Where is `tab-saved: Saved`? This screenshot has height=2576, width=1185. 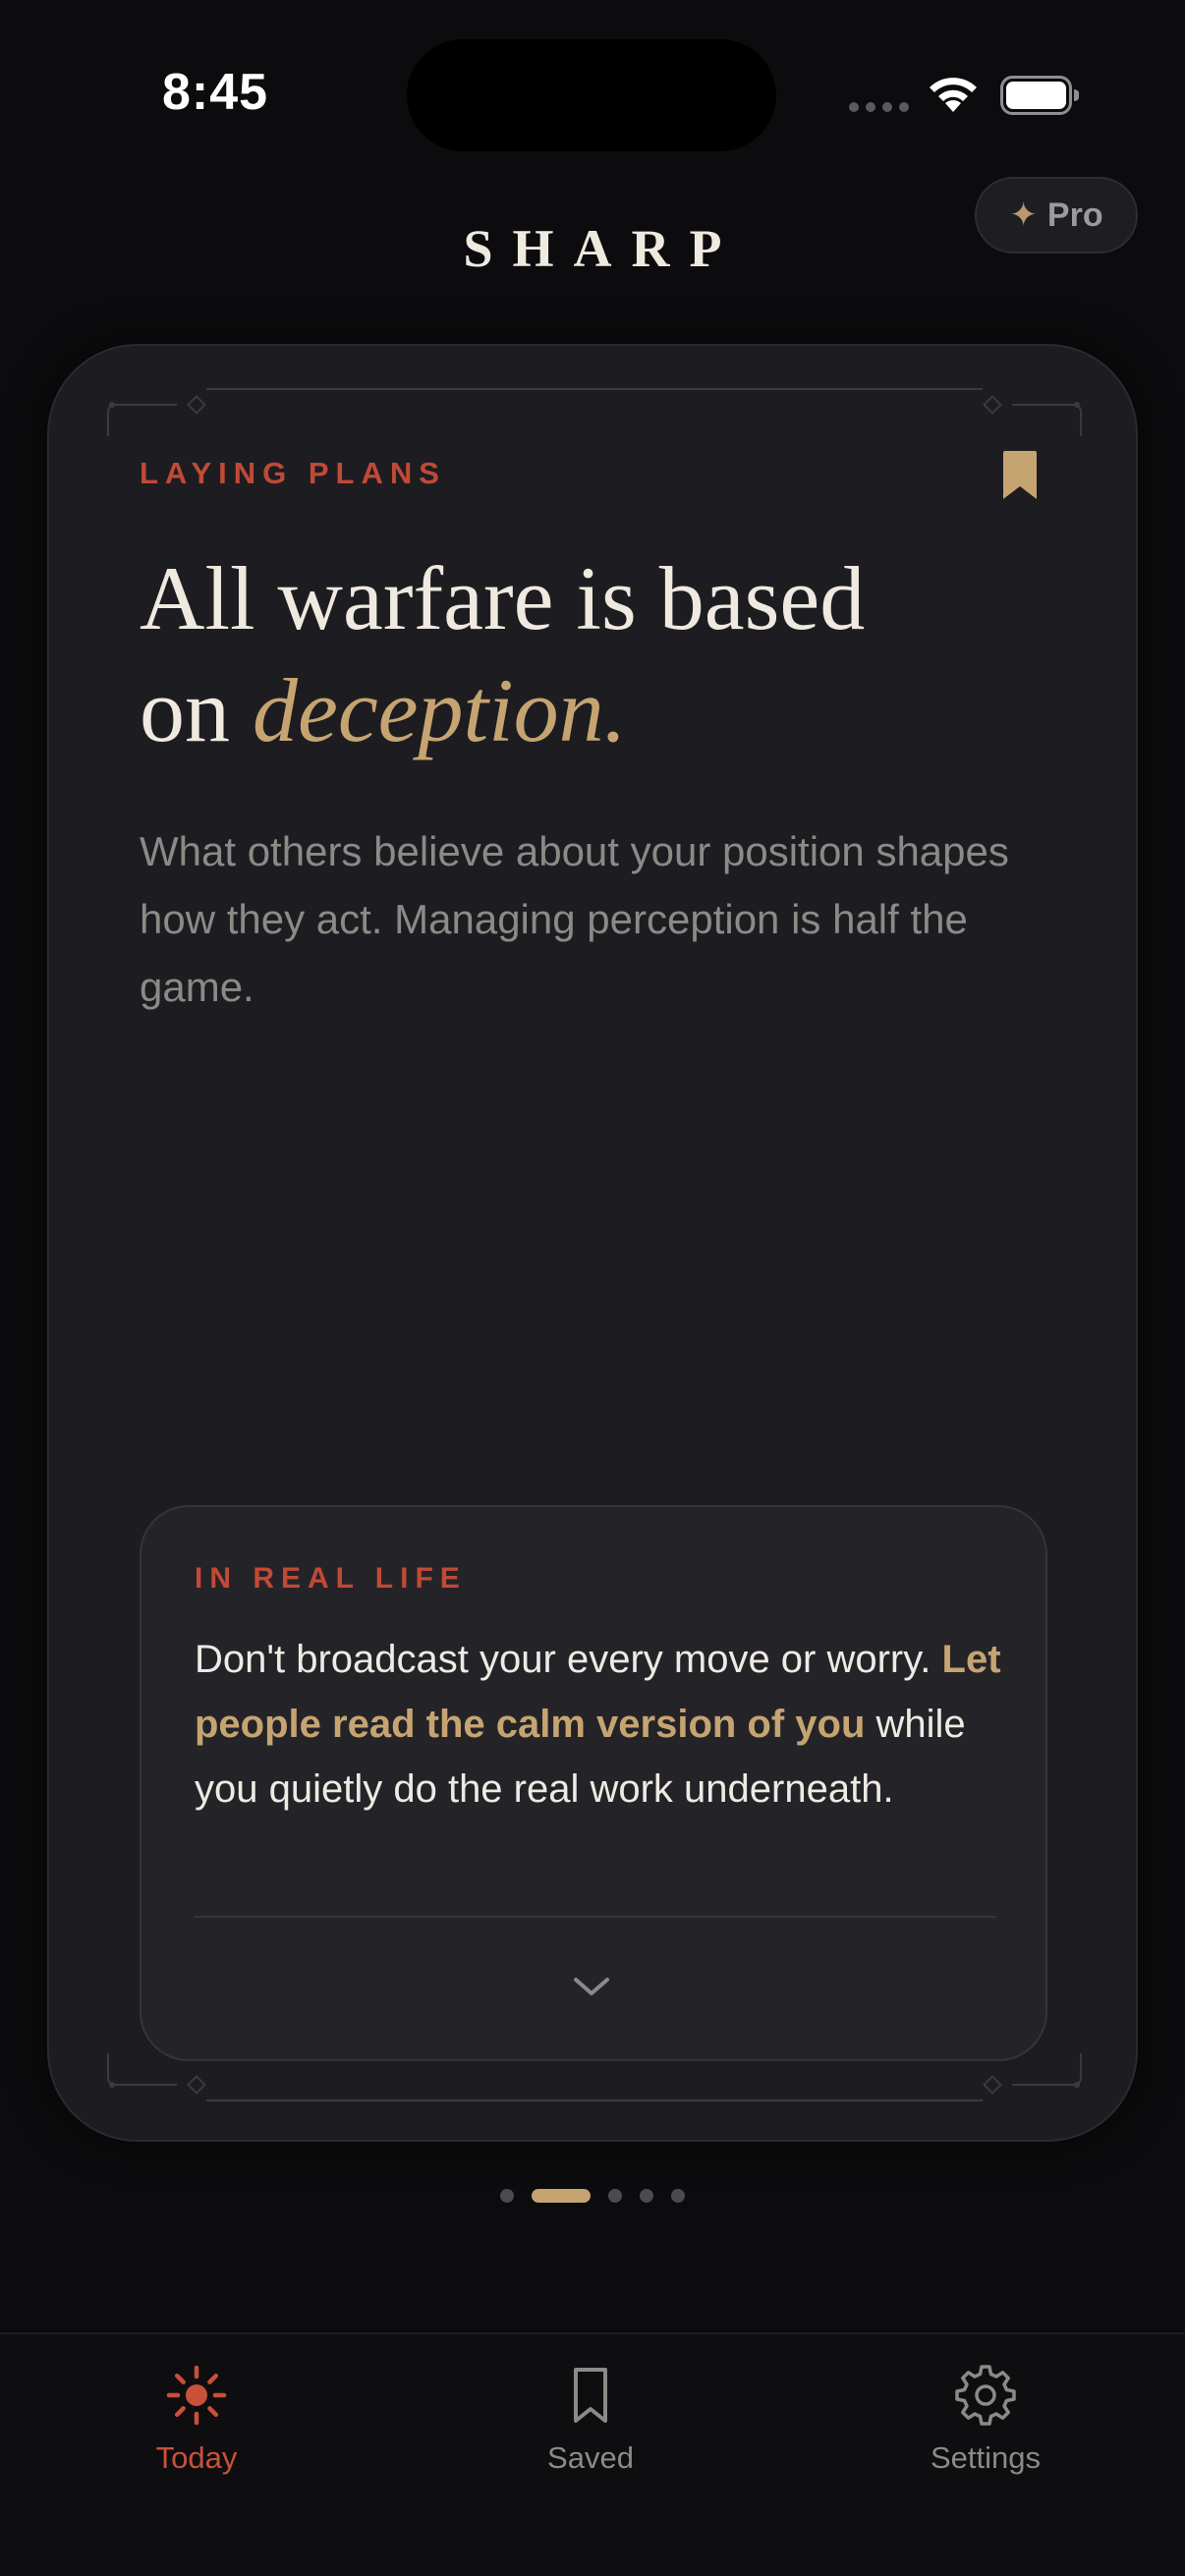 tab-saved: Saved is located at coordinates (591, 2420).